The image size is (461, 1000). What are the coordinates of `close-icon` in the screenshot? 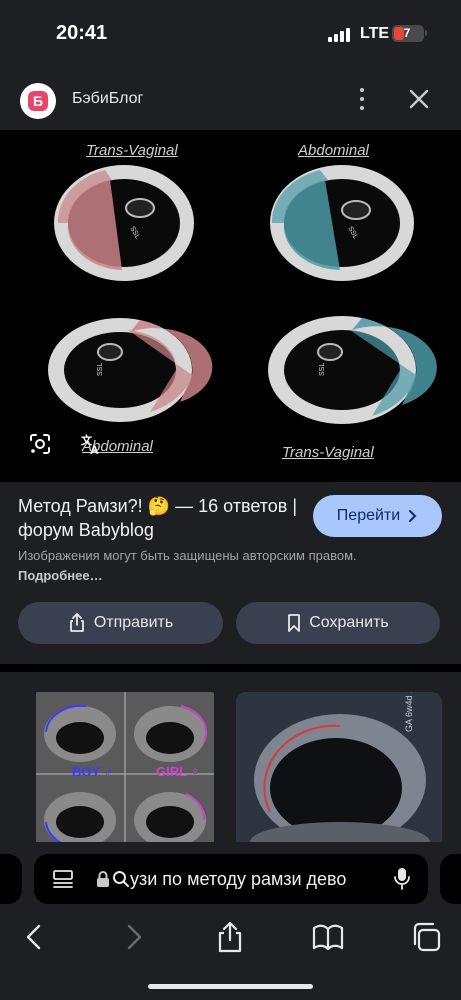 It's located at (419, 99).